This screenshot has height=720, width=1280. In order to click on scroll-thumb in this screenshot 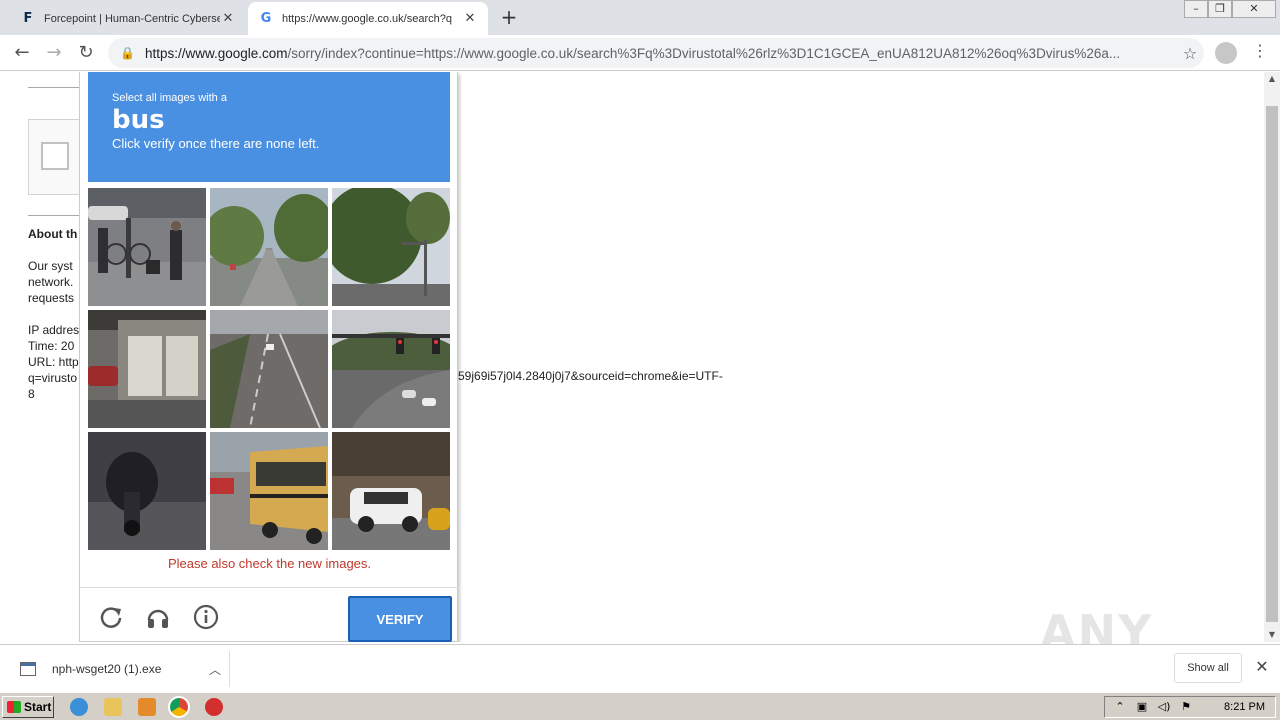, I will do `click(1272, 364)`.